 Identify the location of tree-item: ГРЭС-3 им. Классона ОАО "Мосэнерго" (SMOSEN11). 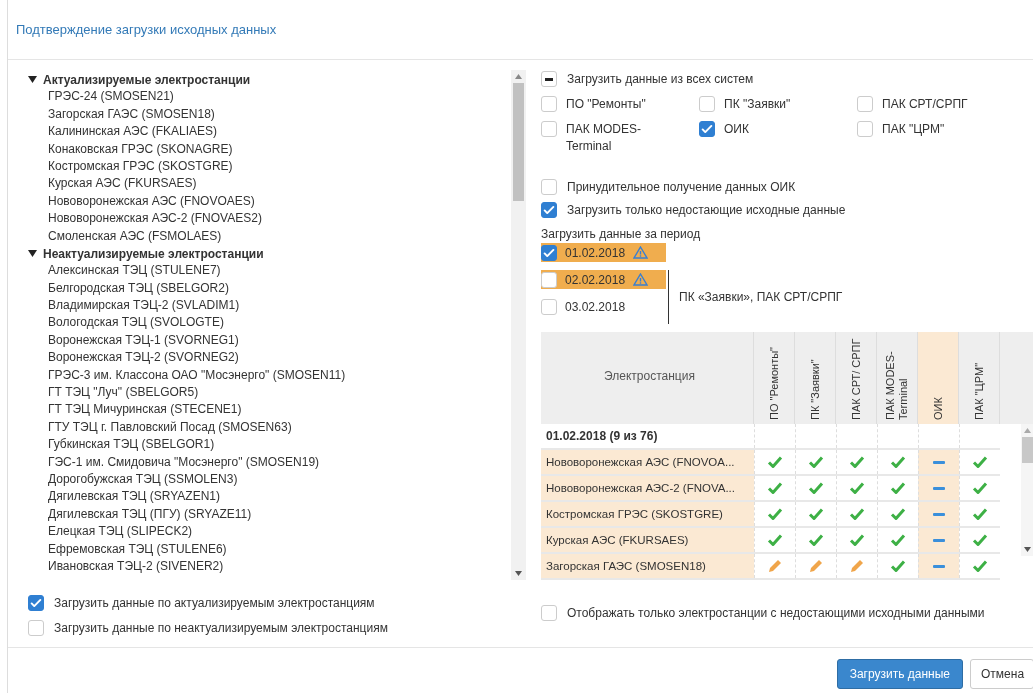
(269, 375).